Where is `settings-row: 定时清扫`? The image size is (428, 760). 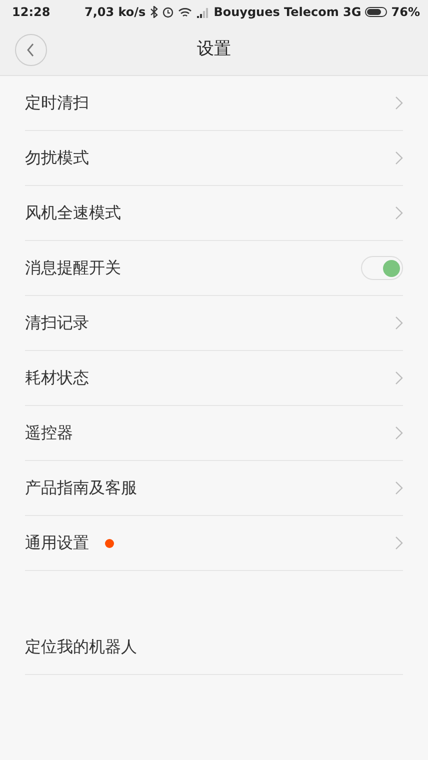 settings-row: 定时清扫 is located at coordinates (214, 103).